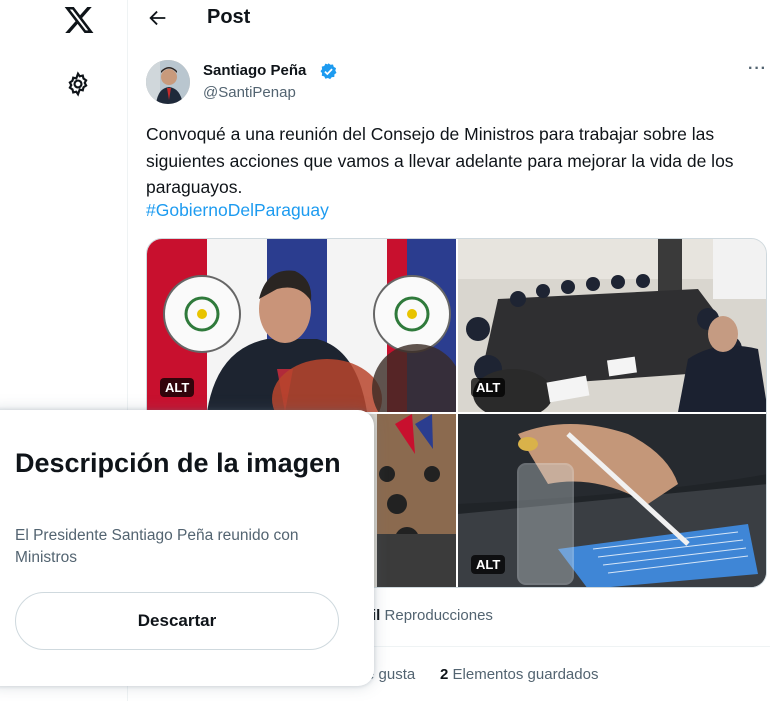  What do you see at coordinates (78, 84) in the screenshot?
I see `gear-icon` at bounding box center [78, 84].